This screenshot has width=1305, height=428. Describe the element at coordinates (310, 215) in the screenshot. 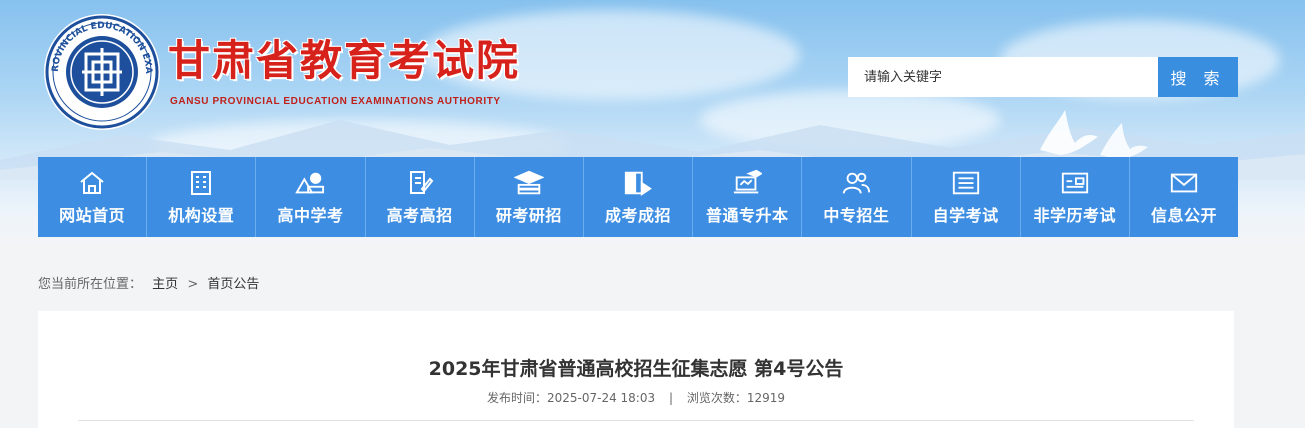

I see `nav-label: 高中学考` at that location.